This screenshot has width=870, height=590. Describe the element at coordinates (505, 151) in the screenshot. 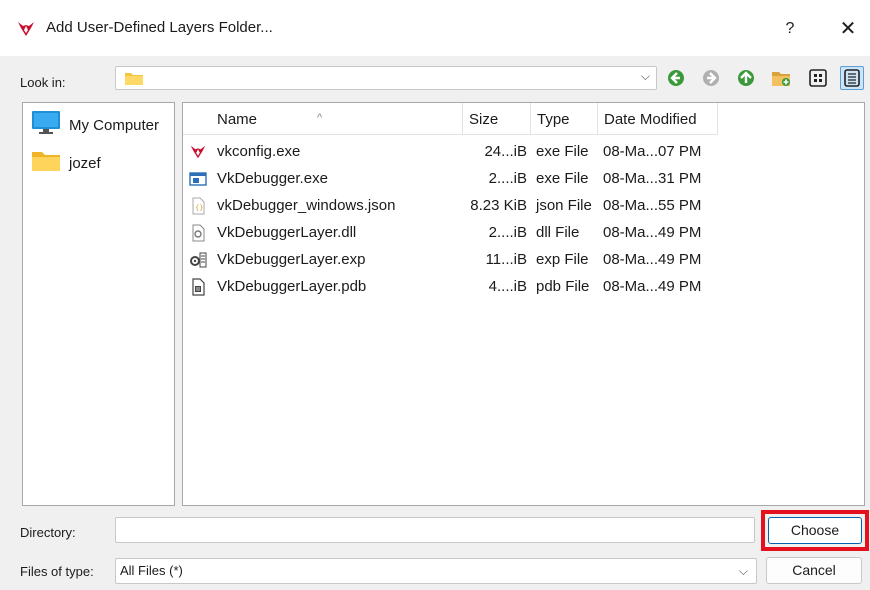

I see `file-size: 24...iB` at that location.